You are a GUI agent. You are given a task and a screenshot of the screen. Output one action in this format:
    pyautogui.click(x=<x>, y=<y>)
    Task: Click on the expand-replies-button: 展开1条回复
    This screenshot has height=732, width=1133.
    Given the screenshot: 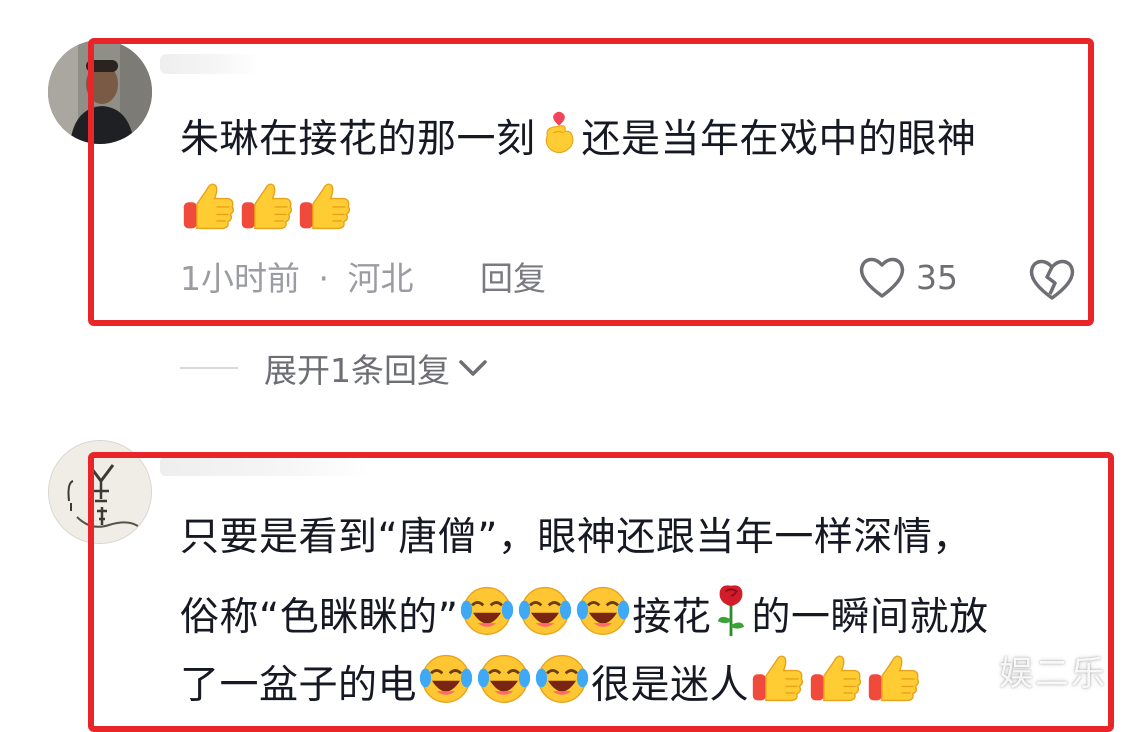 What is the action you would take?
    pyautogui.click(x=335, y=368)
    